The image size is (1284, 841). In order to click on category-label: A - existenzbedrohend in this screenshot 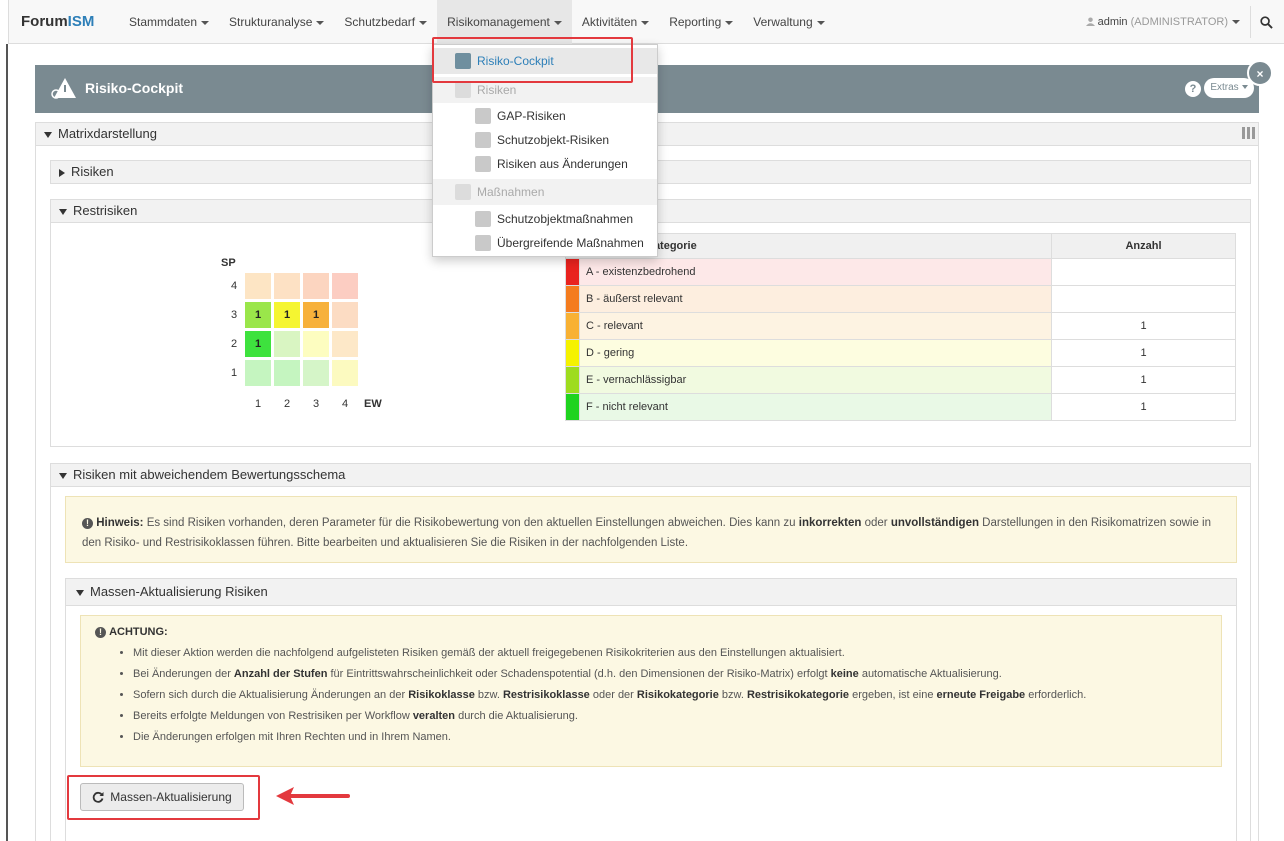, I will do `click(815, 272)`.